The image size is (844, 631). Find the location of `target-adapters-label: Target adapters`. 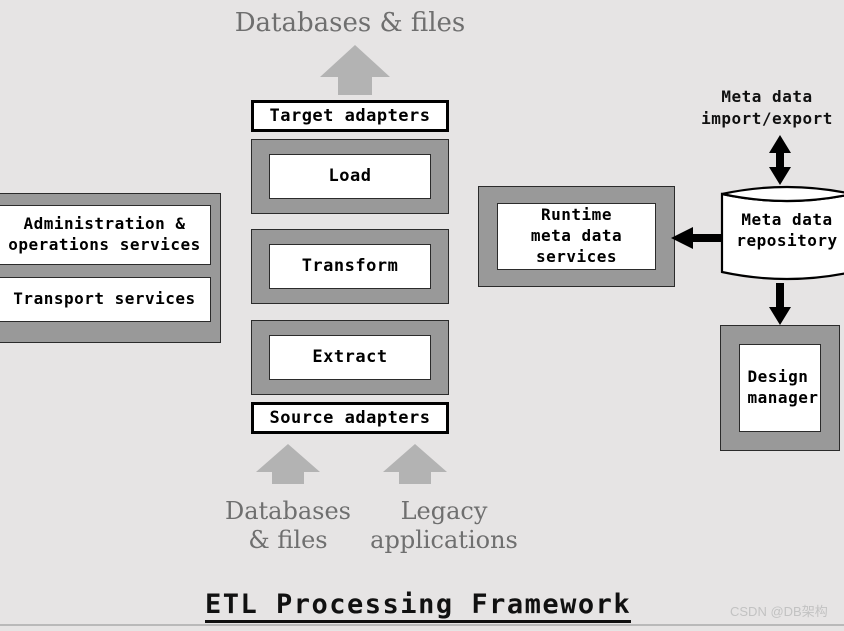

target-adapters-label: Target adapters is located at coordinates (350, 116).